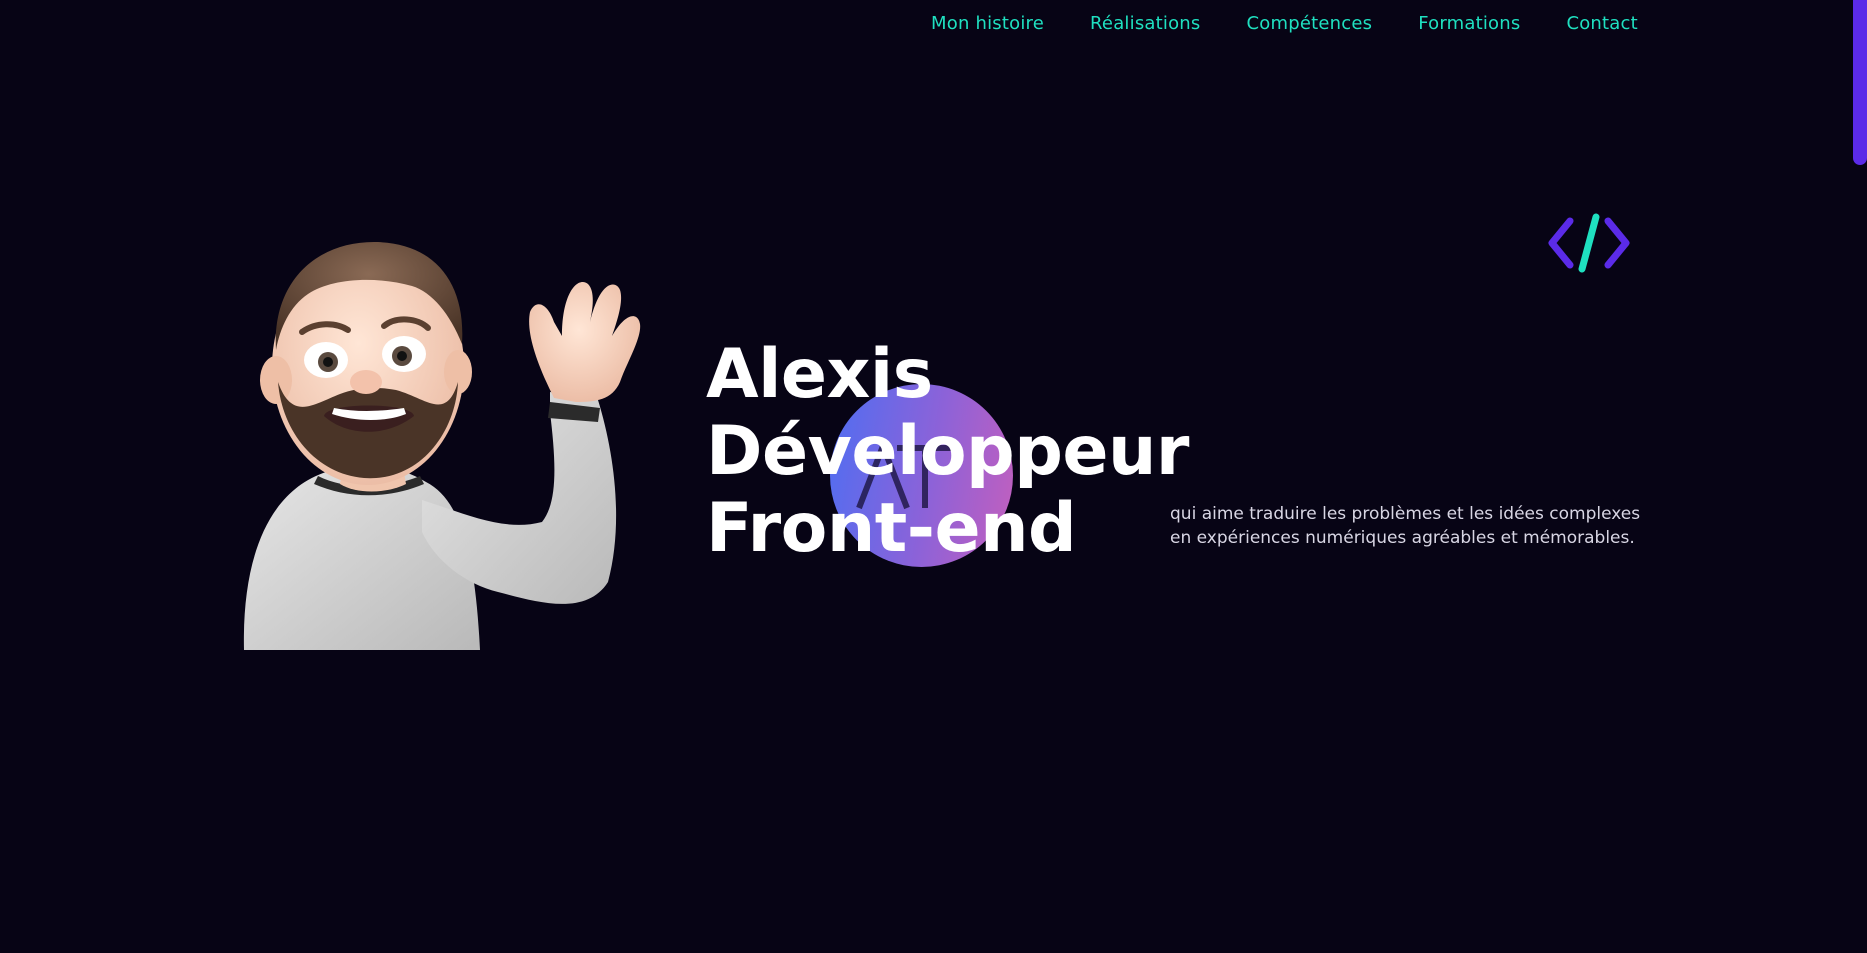 The width and height of the screenshot is (1867, 953). Describe the element at coordinates (891, 528) in the screenshot. I see `hero-title-line-specialty: Front-end` at that location.